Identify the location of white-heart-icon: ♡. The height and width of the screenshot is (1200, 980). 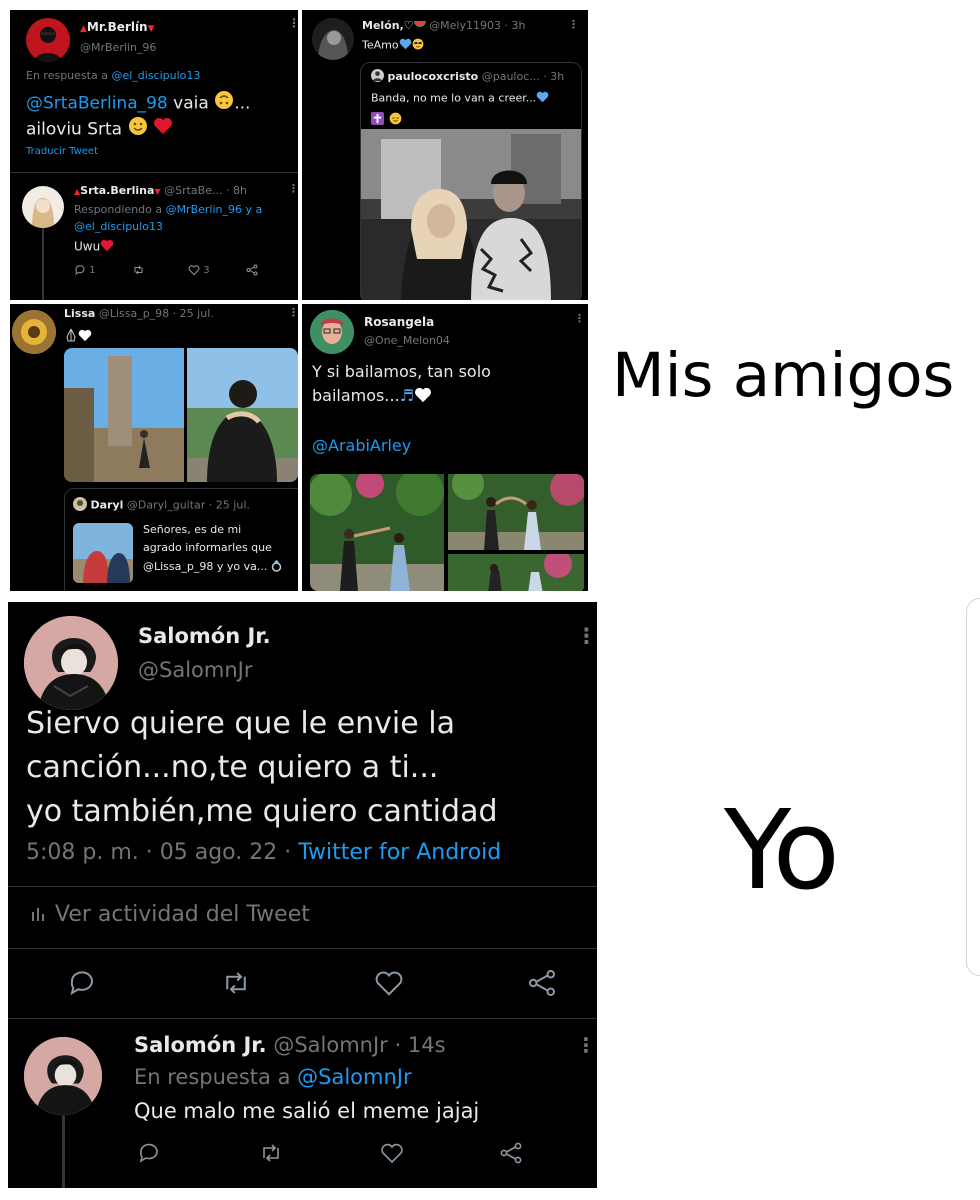
(408, 25).